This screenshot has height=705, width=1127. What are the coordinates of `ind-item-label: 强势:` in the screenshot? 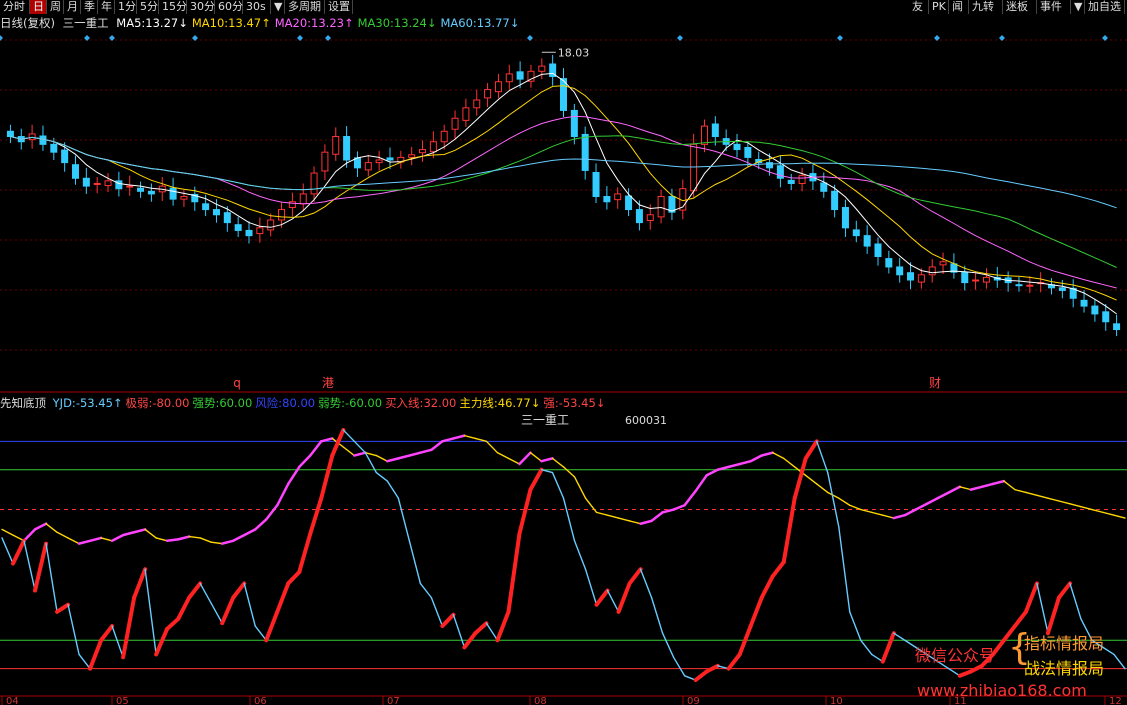 It's located at (206, 403).